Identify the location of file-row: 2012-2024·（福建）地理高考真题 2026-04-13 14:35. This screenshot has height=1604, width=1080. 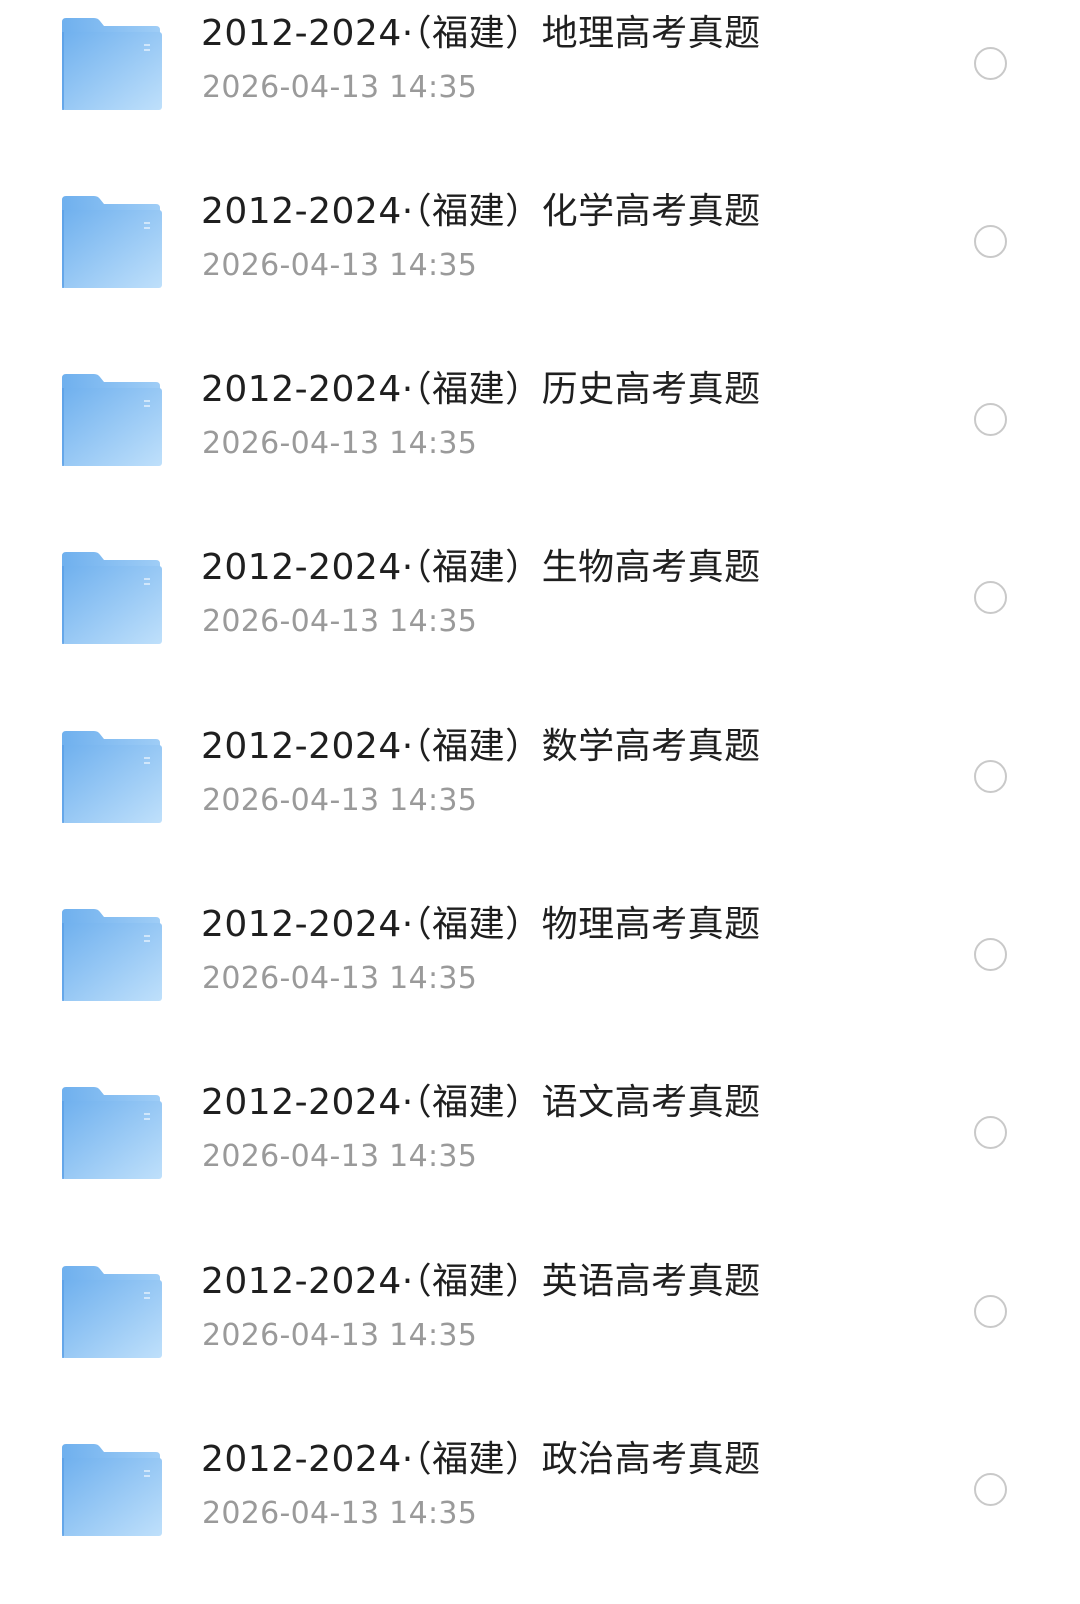
(540, 89).